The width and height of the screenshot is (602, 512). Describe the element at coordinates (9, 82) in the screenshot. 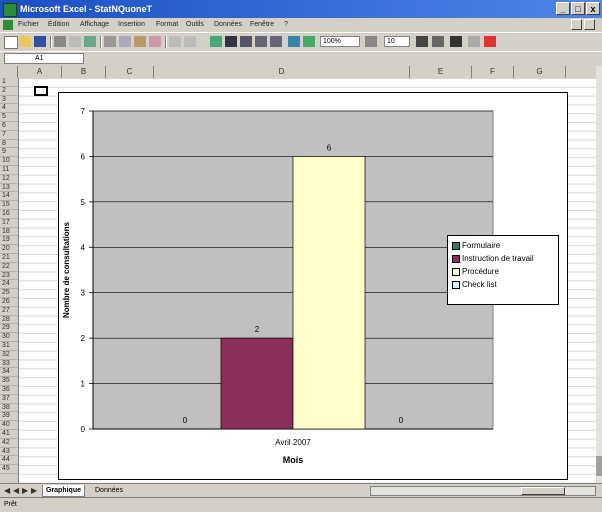

I see `row-header-1: 1` at that location.